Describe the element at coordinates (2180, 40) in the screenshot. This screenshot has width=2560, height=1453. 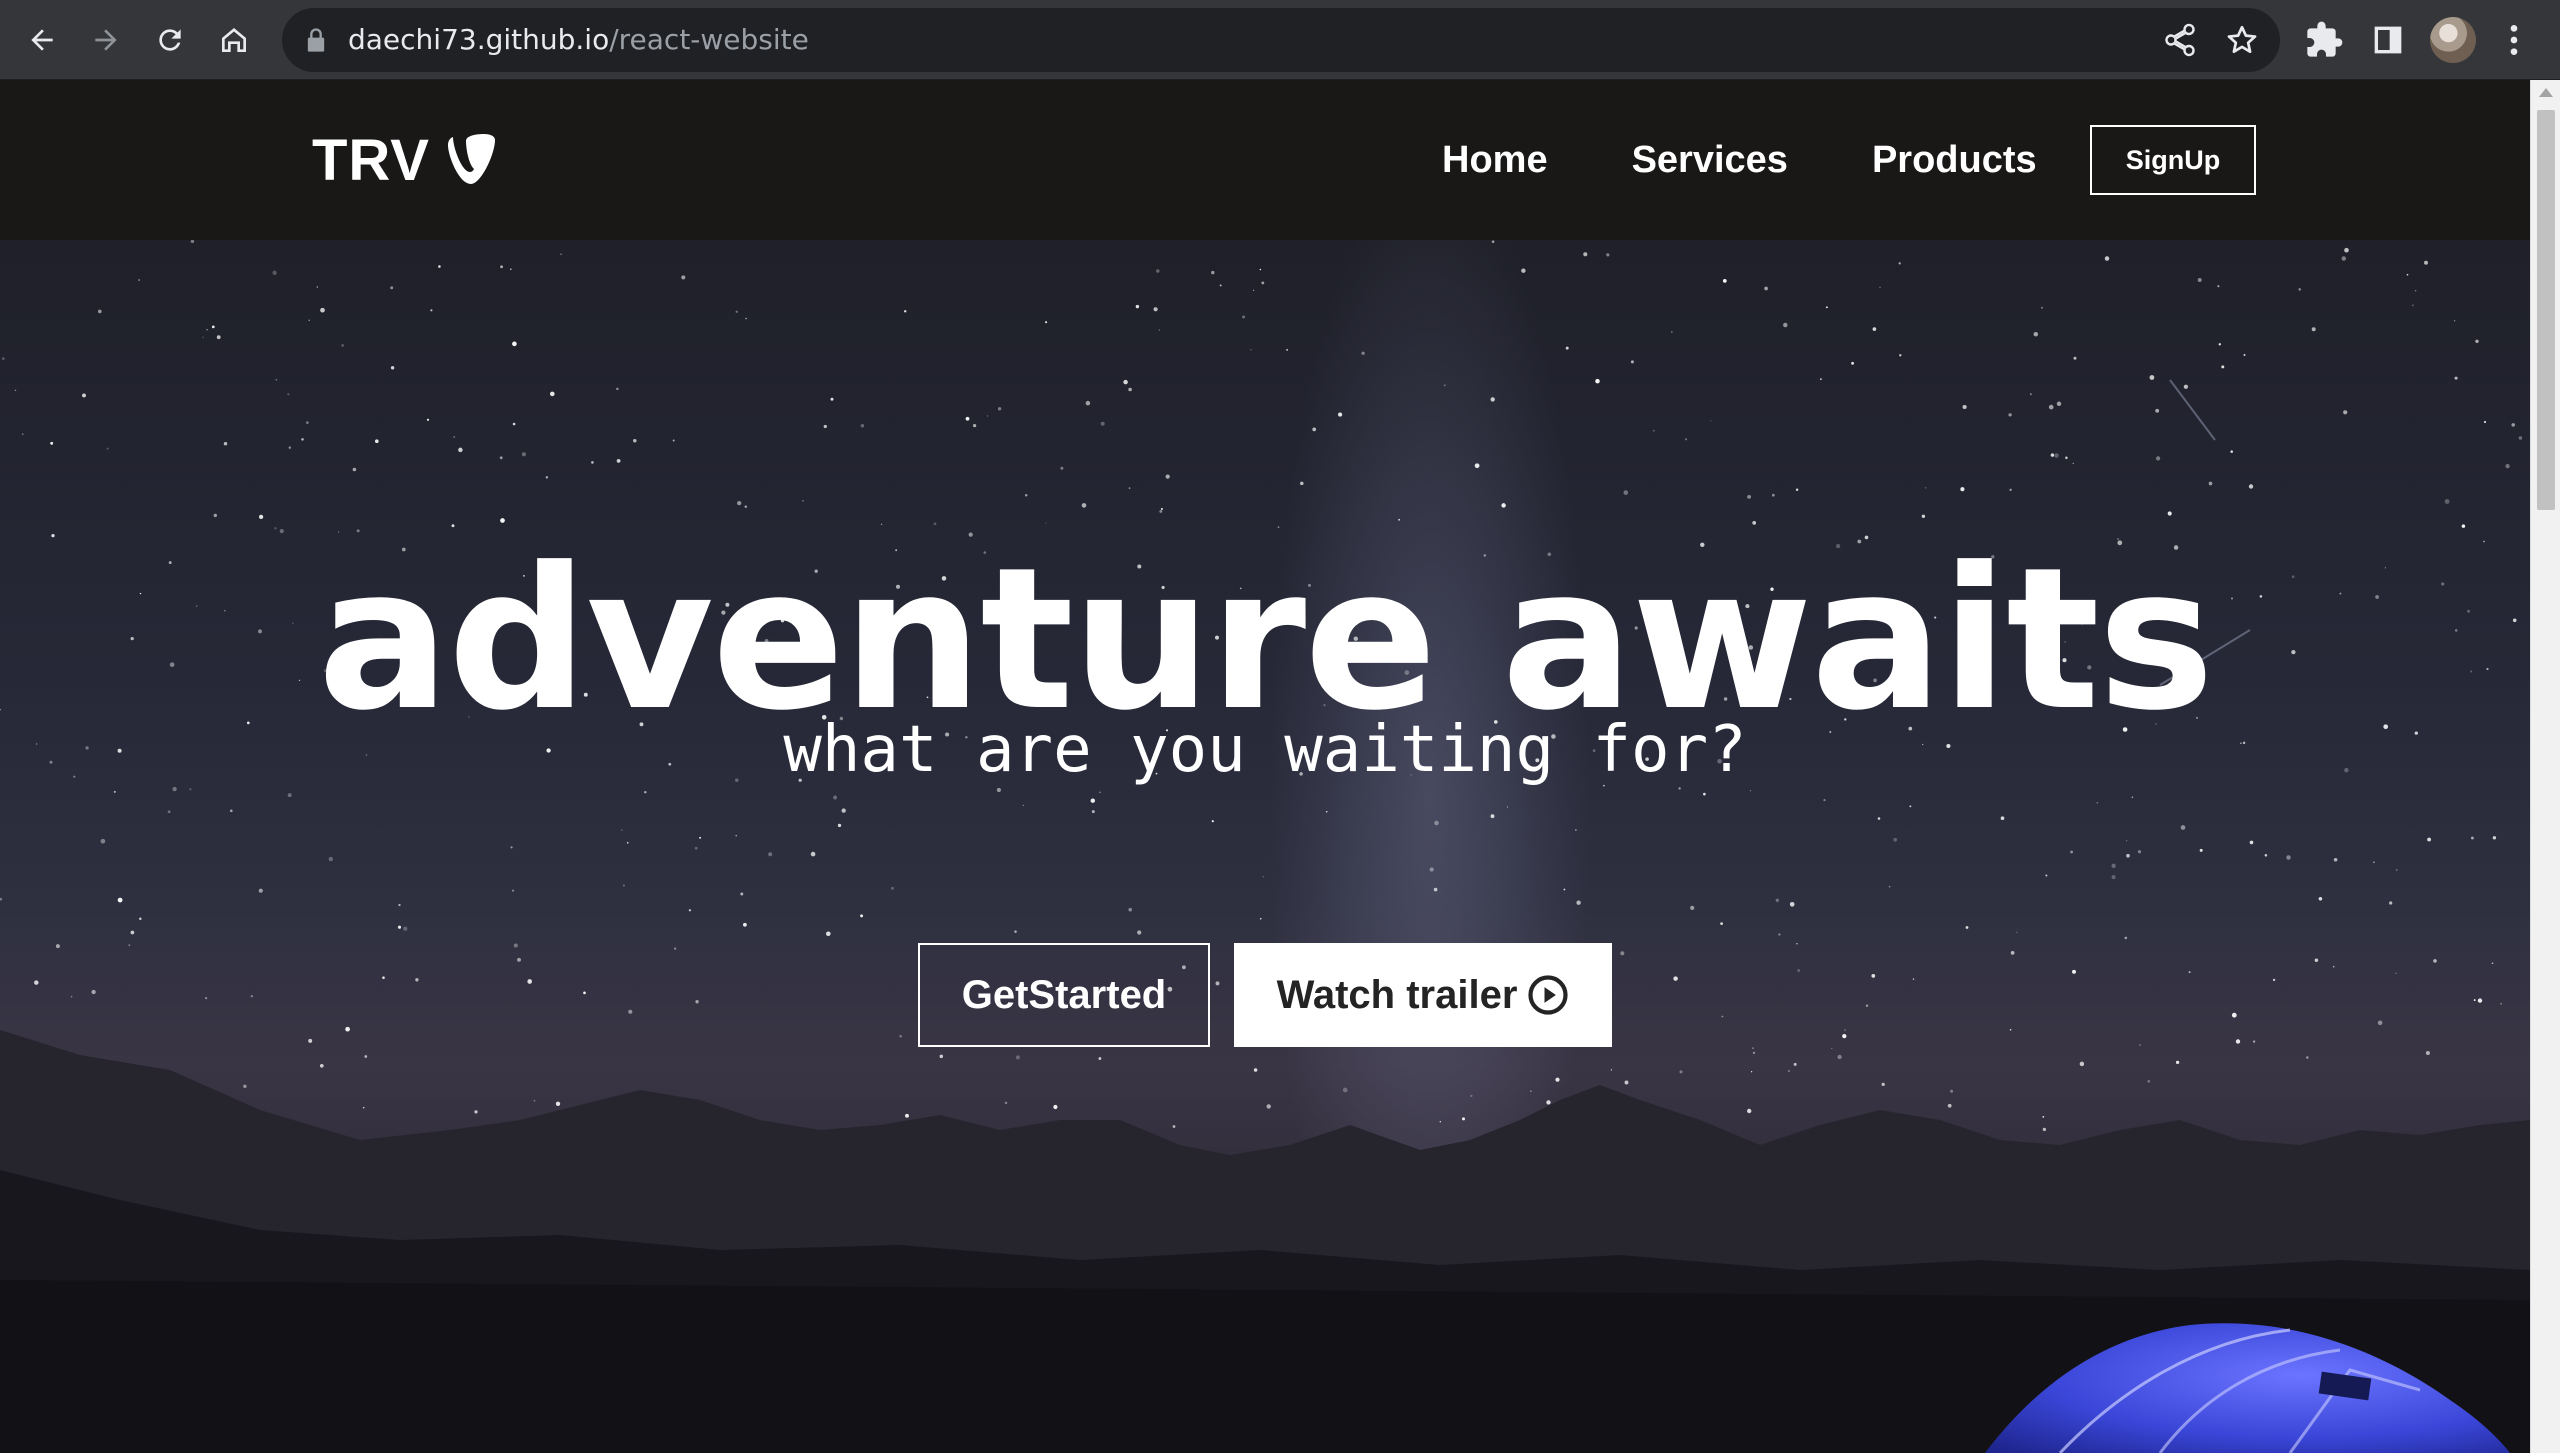
I see `share-icon` at that location.